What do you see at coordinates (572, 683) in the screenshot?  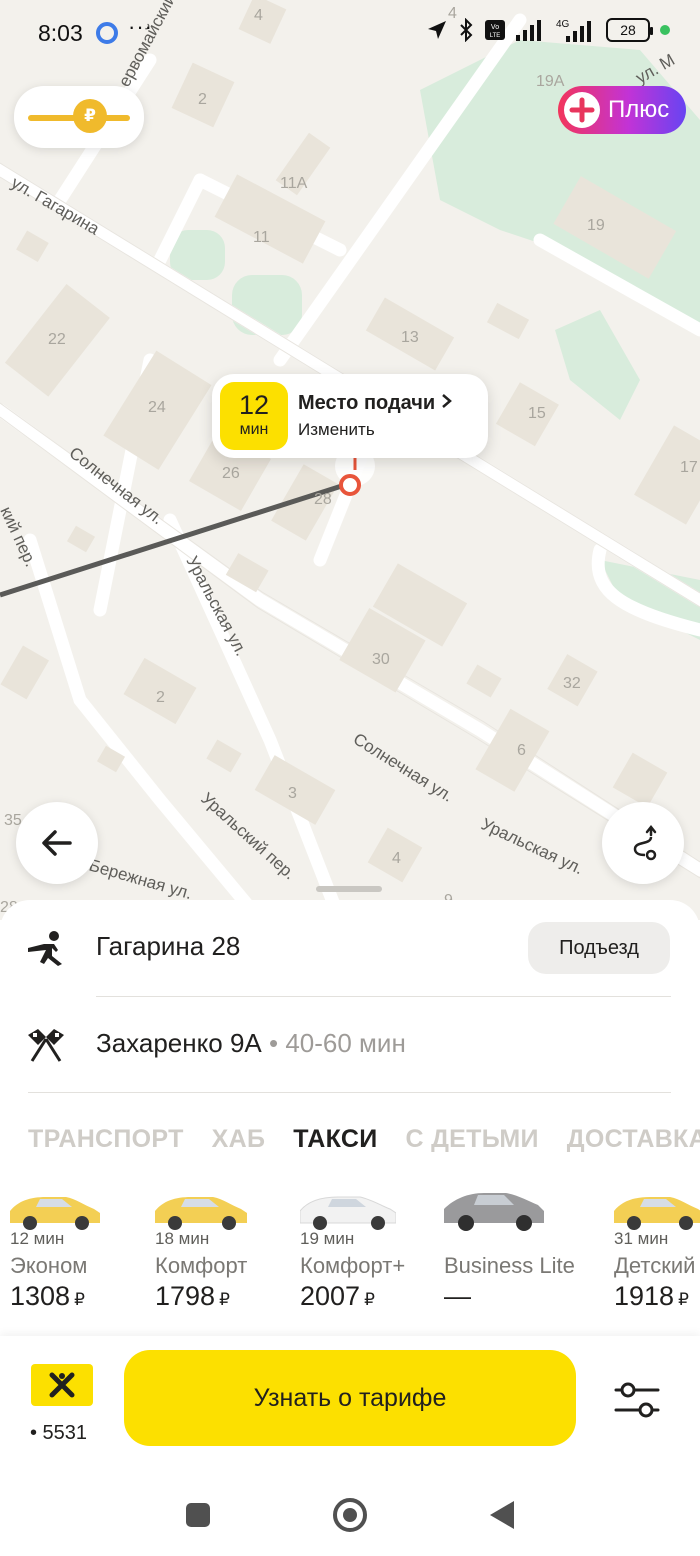 I see `house-number: 32` at bounding box center [572, 683].